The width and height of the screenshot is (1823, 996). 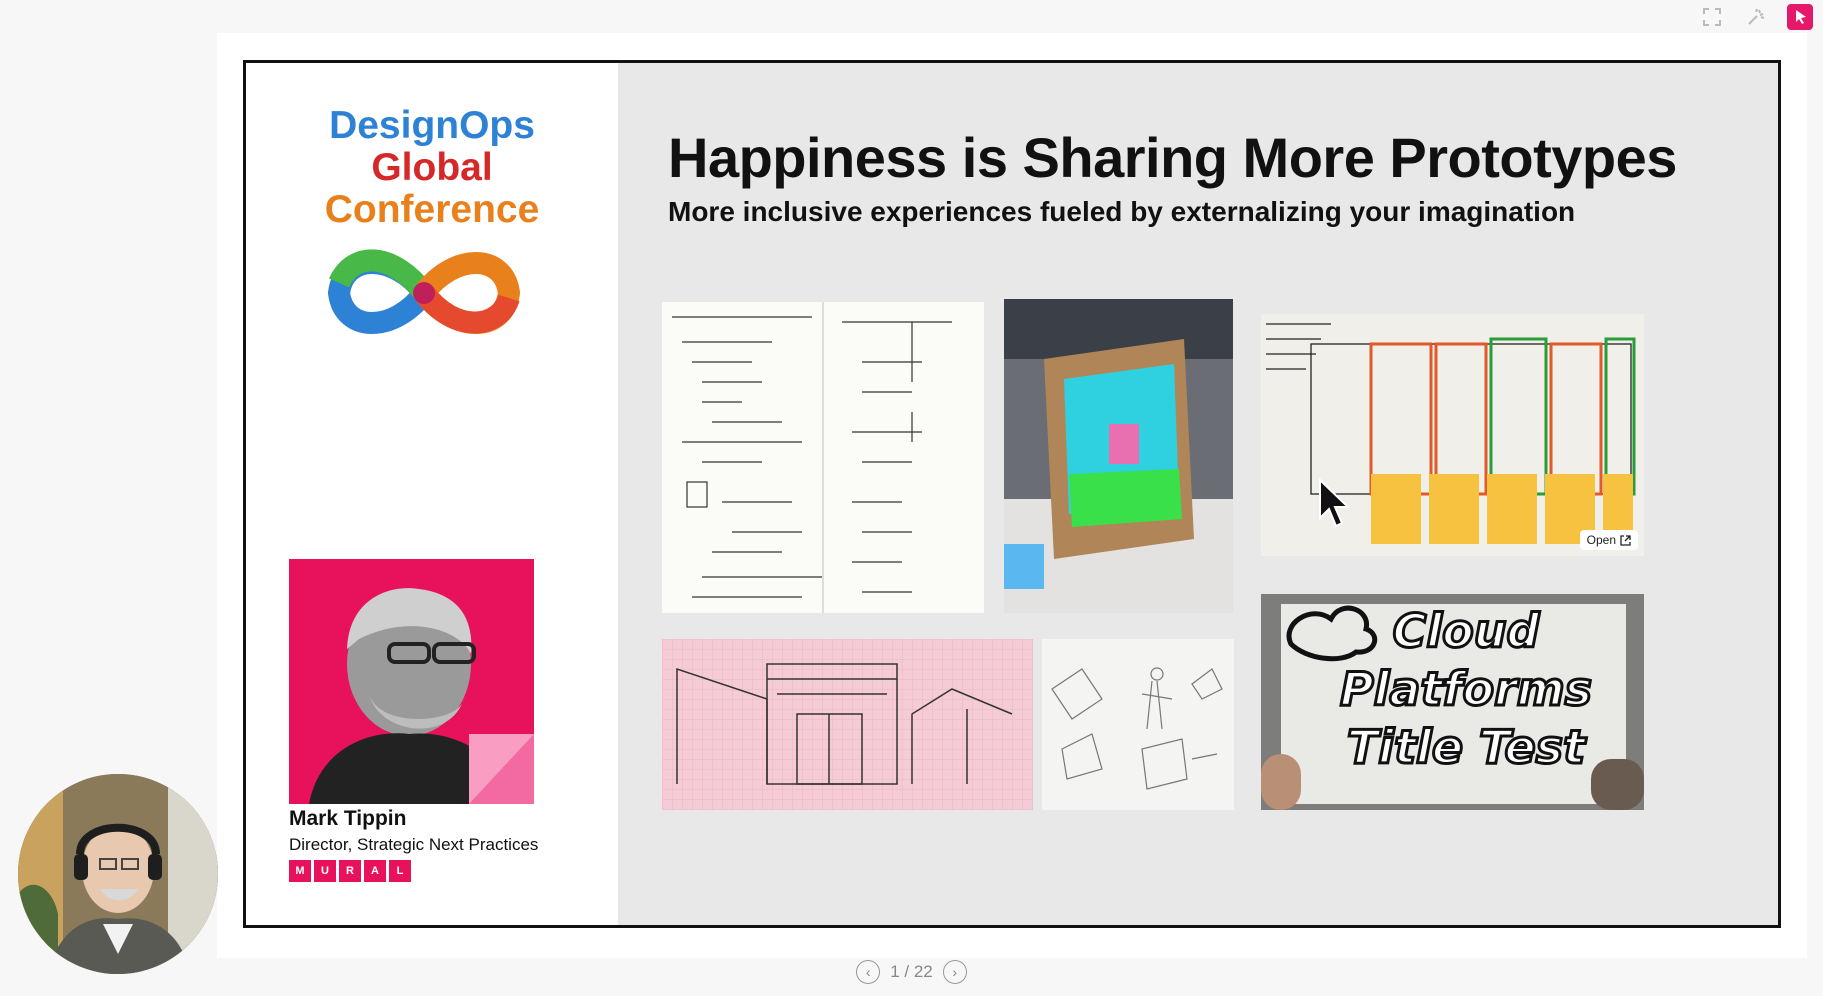 What do you see at coordinates (325, 871) in the screenshot?
I see `mural-letter: U` at bounding box center [325, 871].